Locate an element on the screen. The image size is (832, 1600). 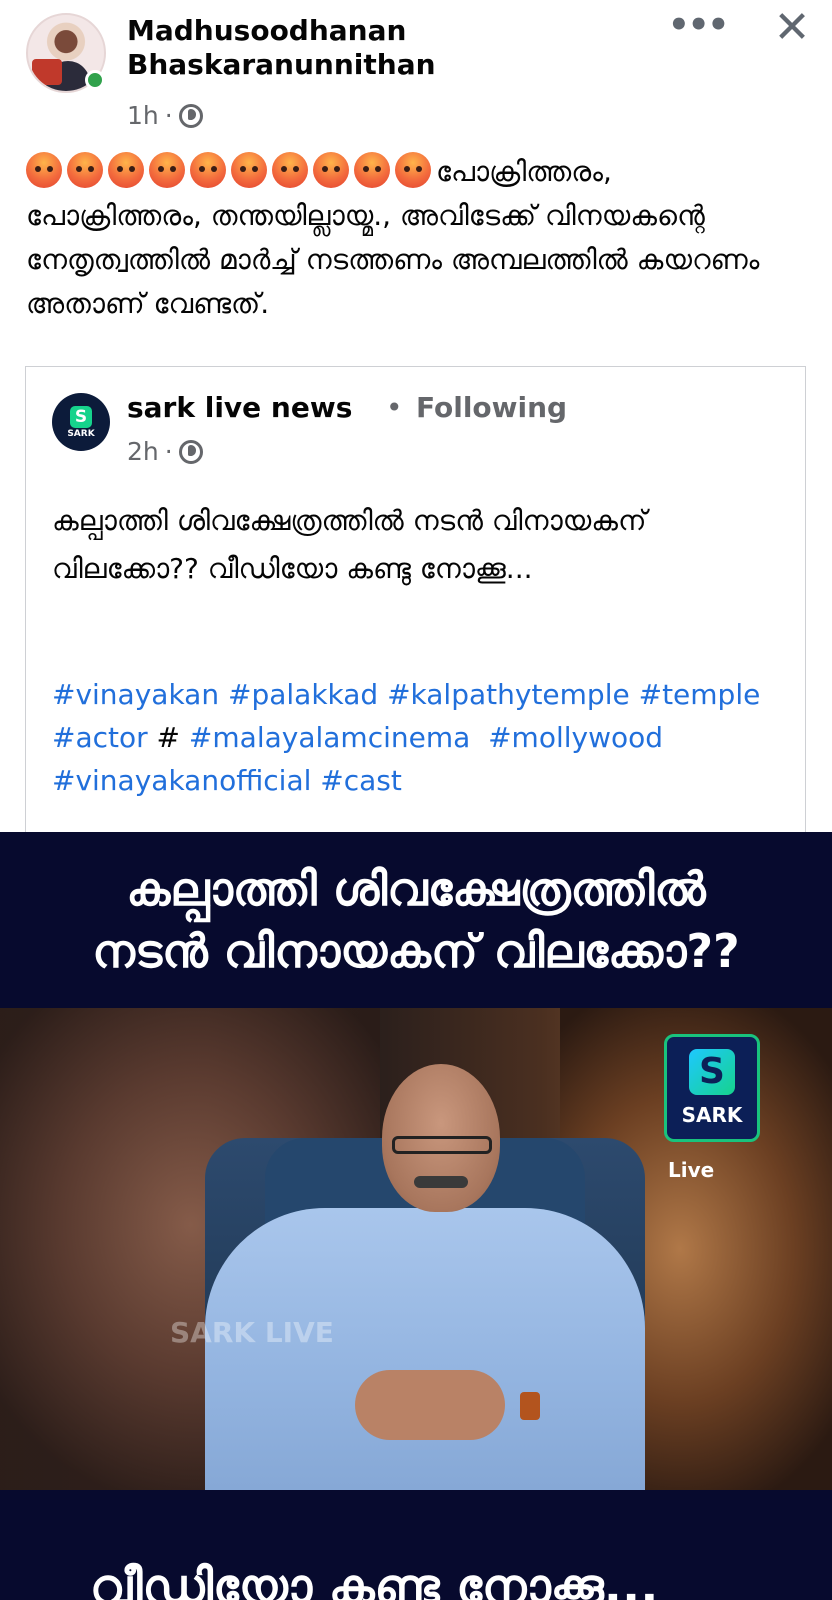
hashtag-link: #vinayakanofficial is located at coordinates (181, 780).